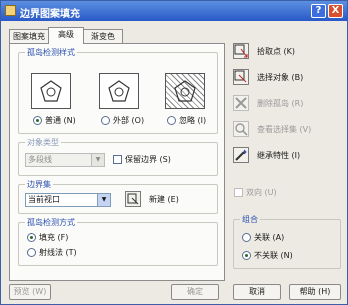  I want to click on pick-box-icon, so click(133, 199).